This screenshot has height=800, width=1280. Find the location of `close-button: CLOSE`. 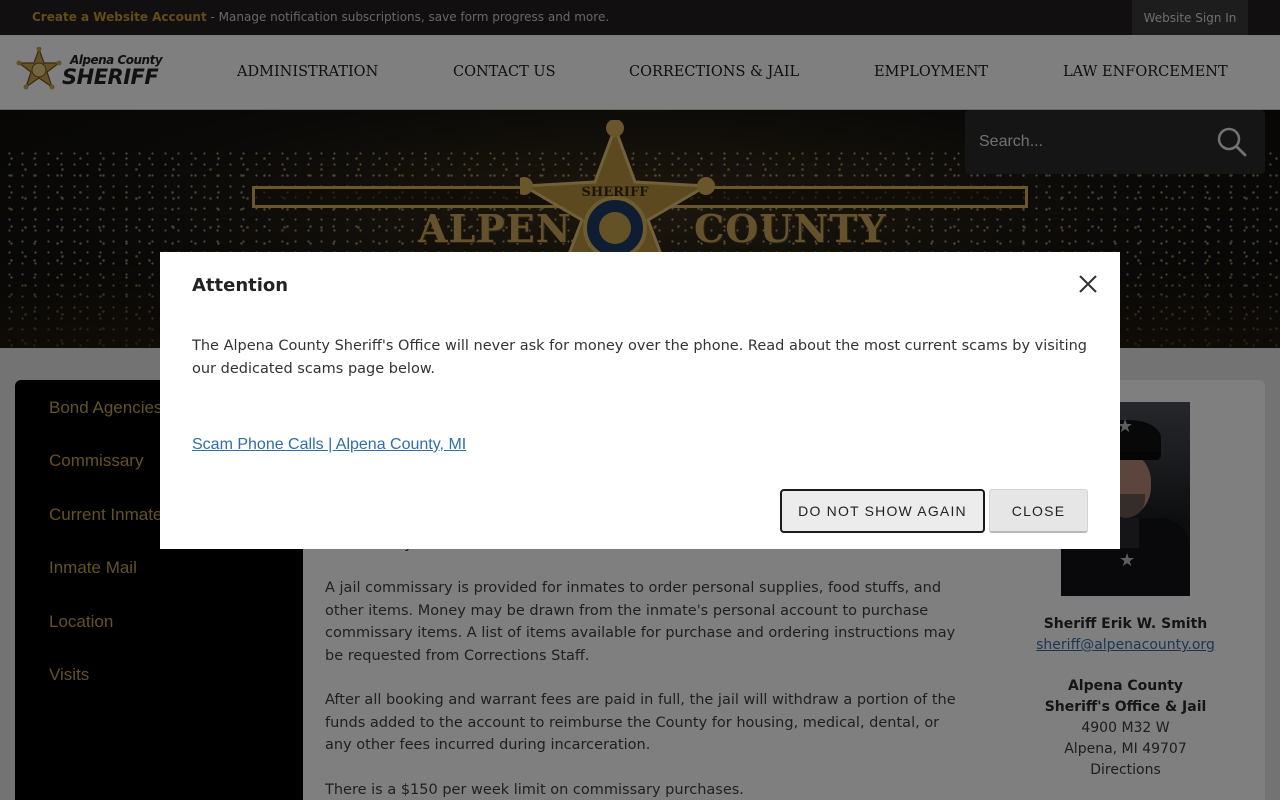

close-button: CLOSE is located at coordinates (1038, 511).